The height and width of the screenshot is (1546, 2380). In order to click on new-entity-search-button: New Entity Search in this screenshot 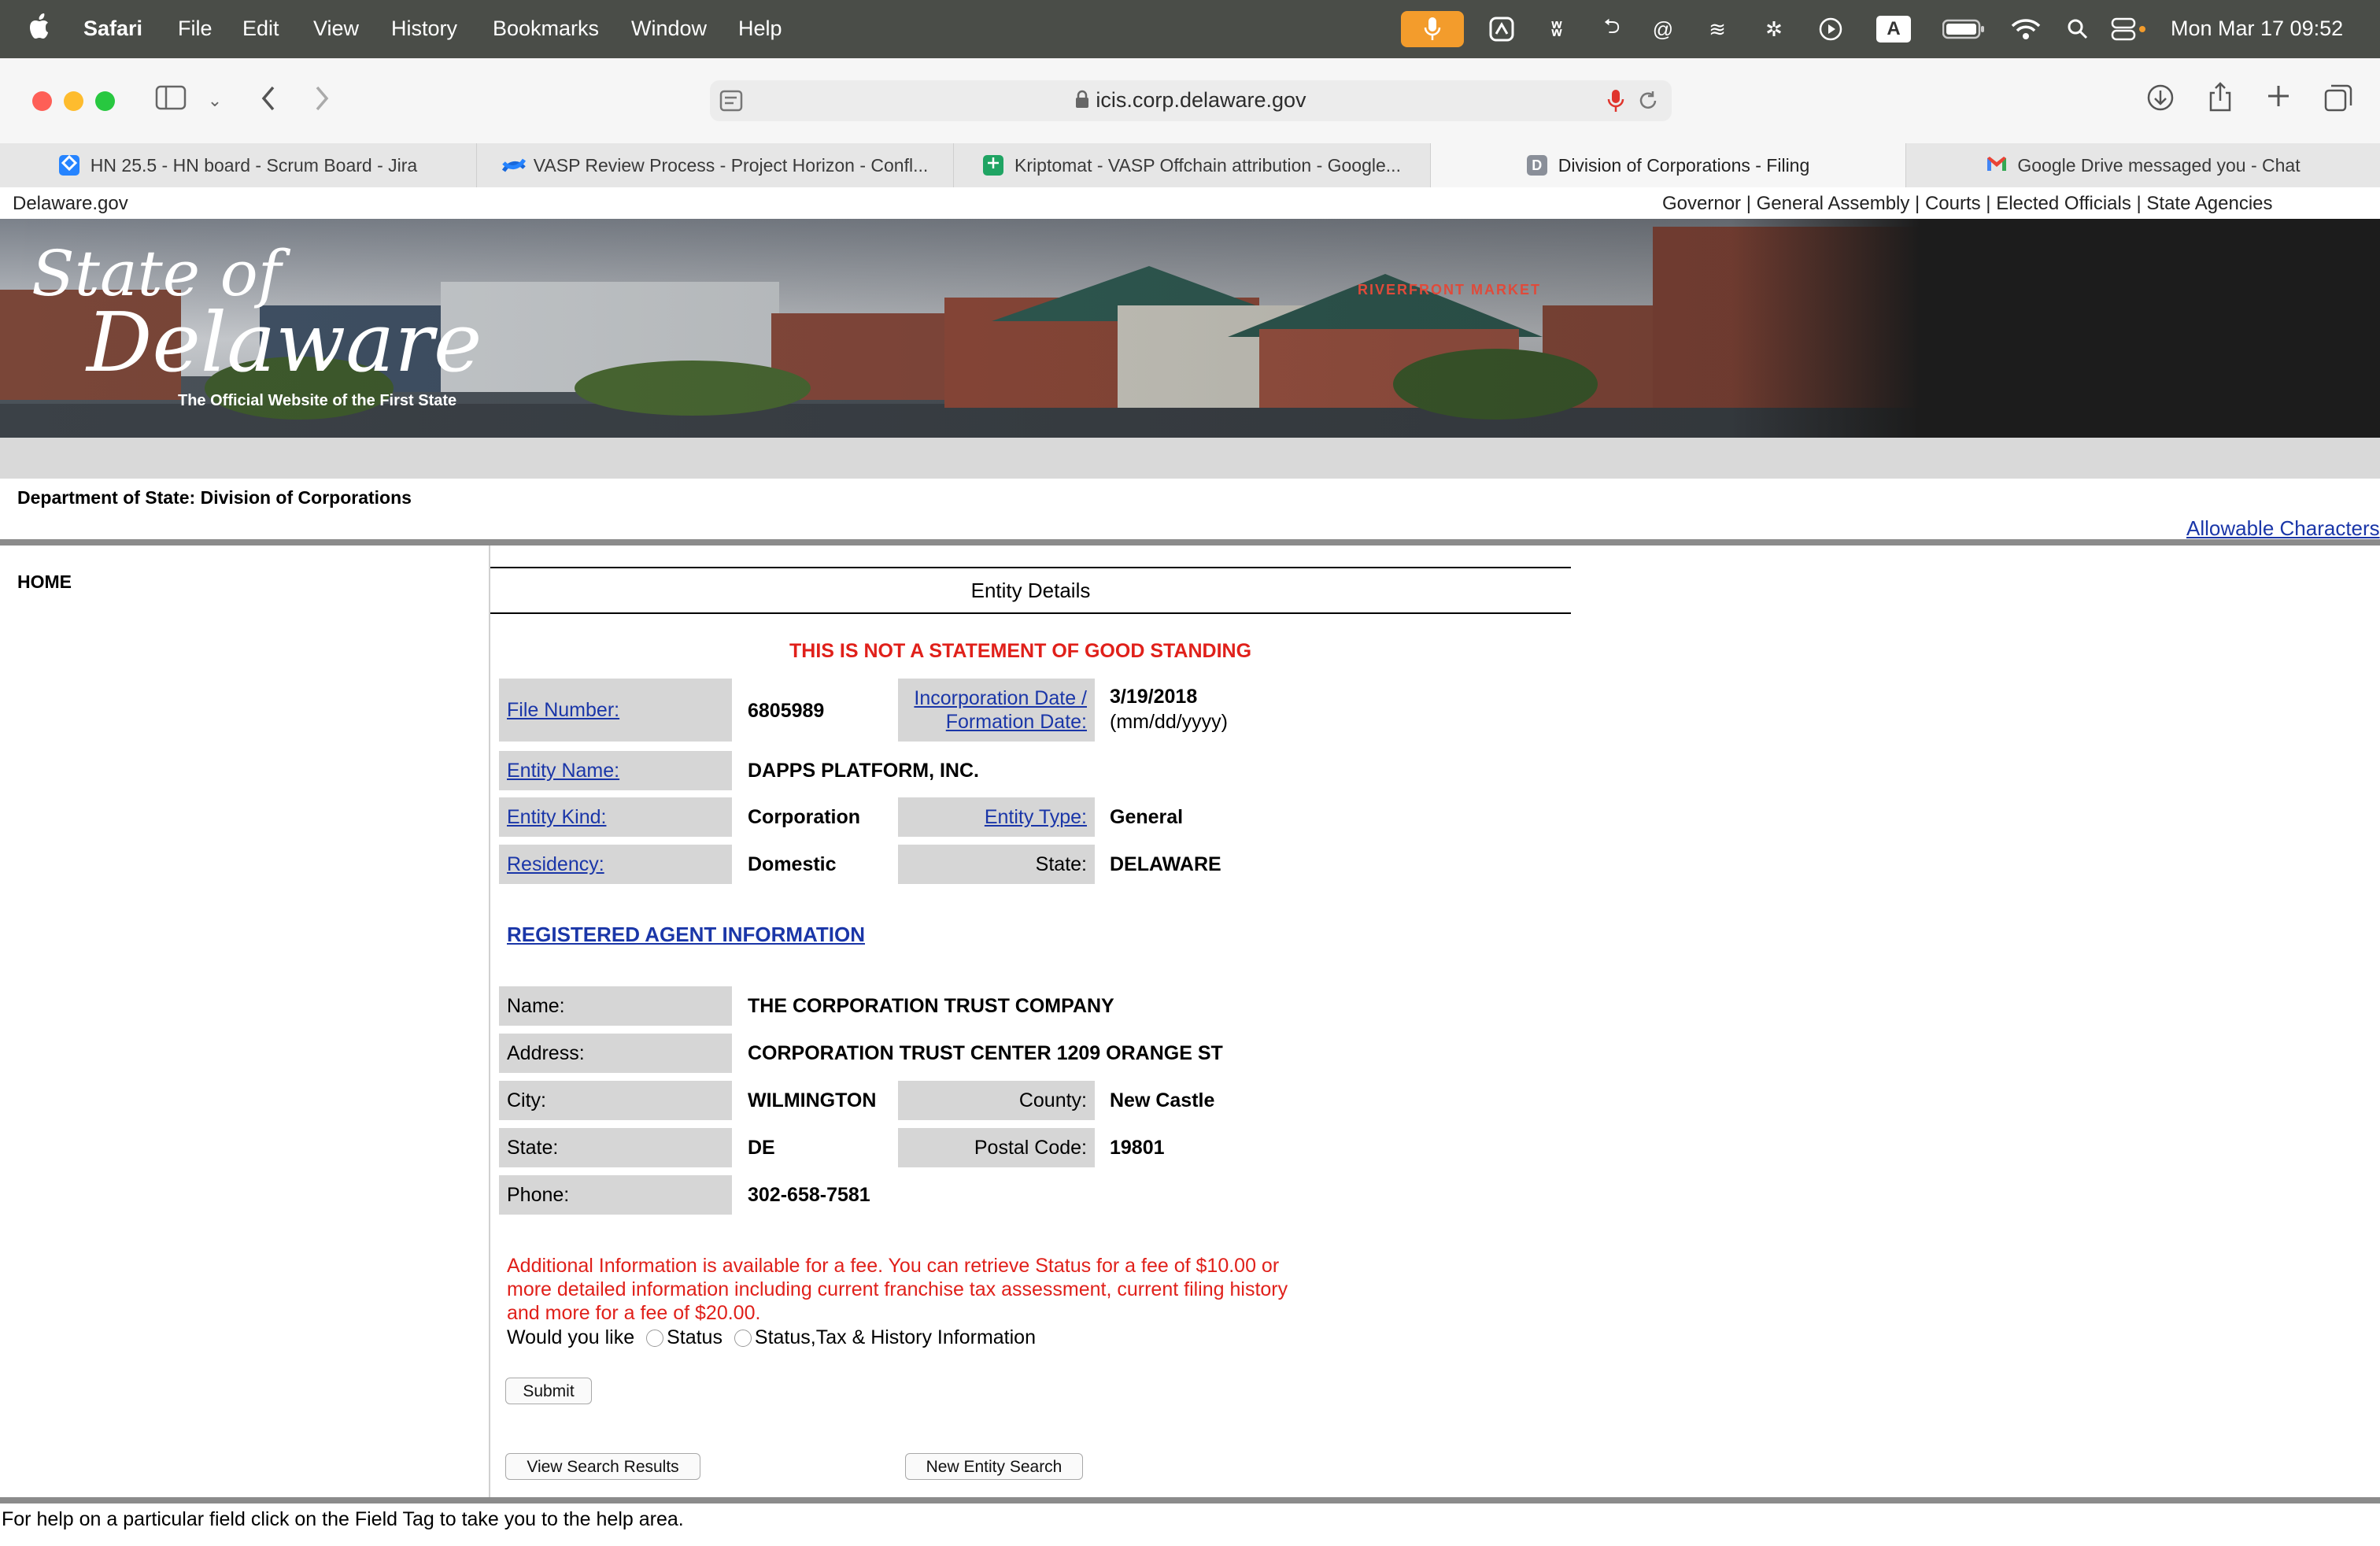, I will do `click(994, 1466)`.